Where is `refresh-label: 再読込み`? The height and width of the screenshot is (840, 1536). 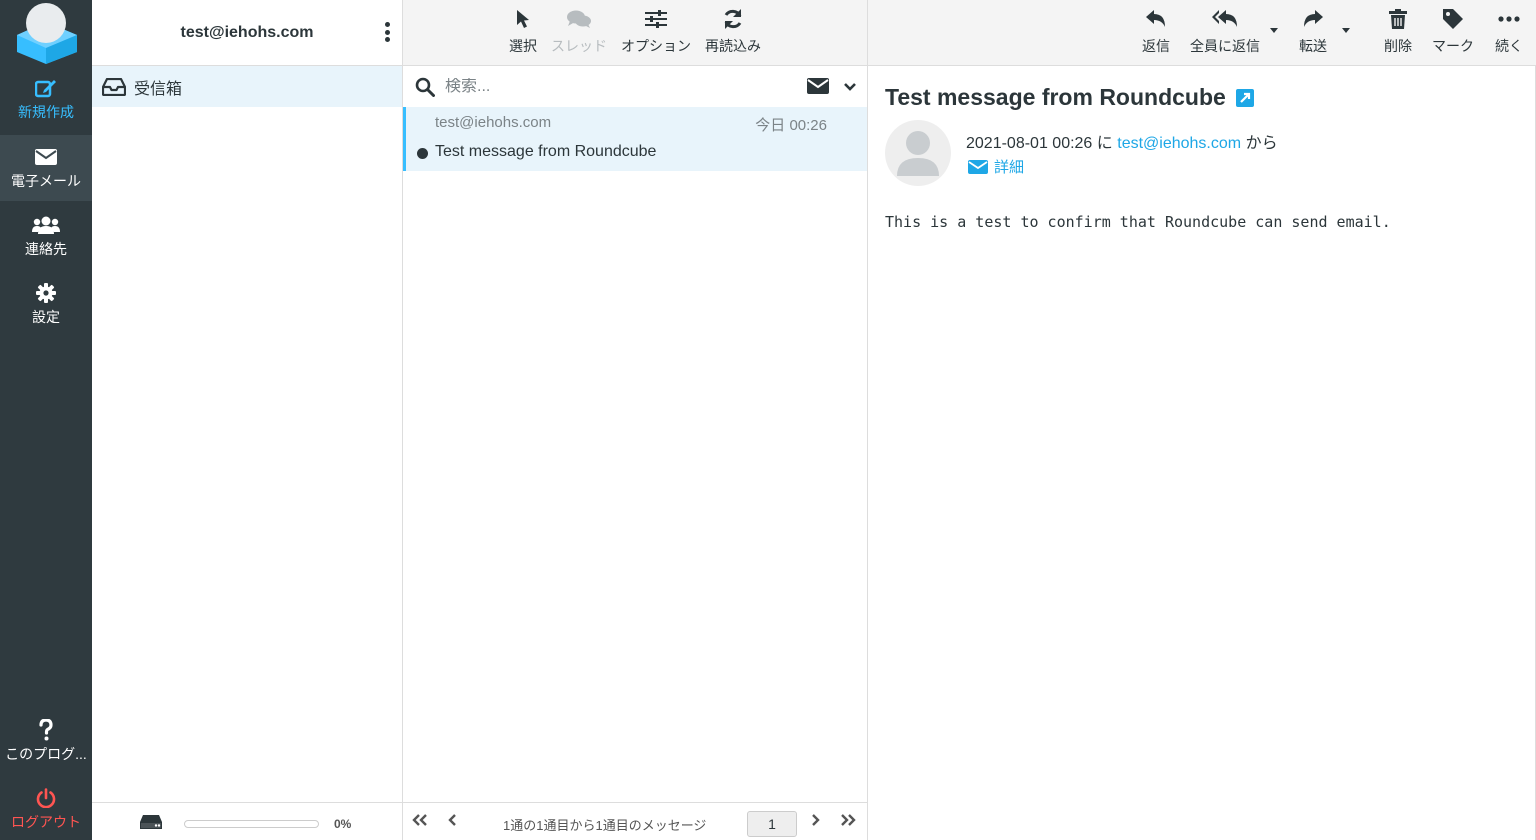 refresh-label: 再読込み is located at coordinates (733, 46).